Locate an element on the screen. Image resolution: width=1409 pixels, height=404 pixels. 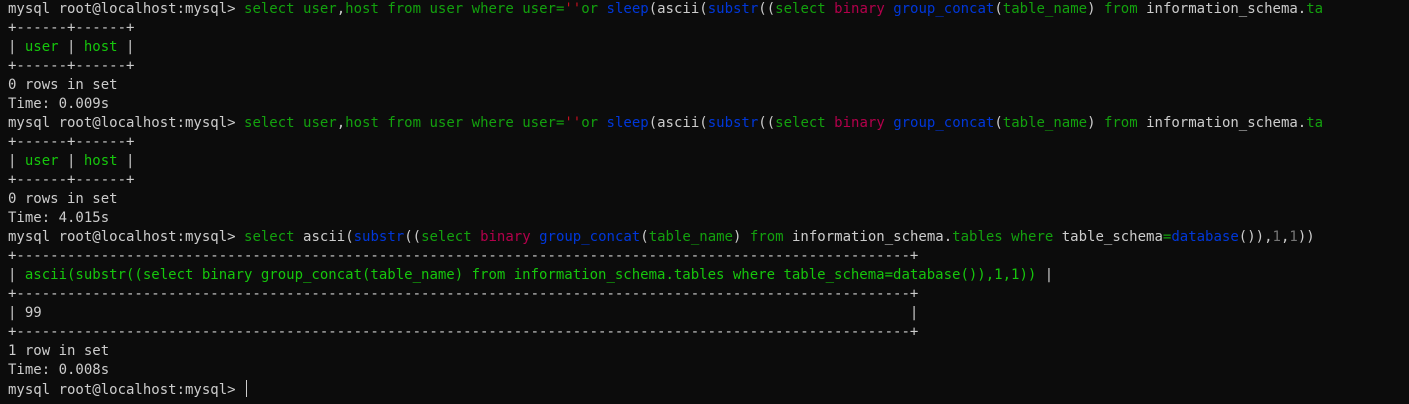
query-token: ()), is located at coordinates (1255, 237).